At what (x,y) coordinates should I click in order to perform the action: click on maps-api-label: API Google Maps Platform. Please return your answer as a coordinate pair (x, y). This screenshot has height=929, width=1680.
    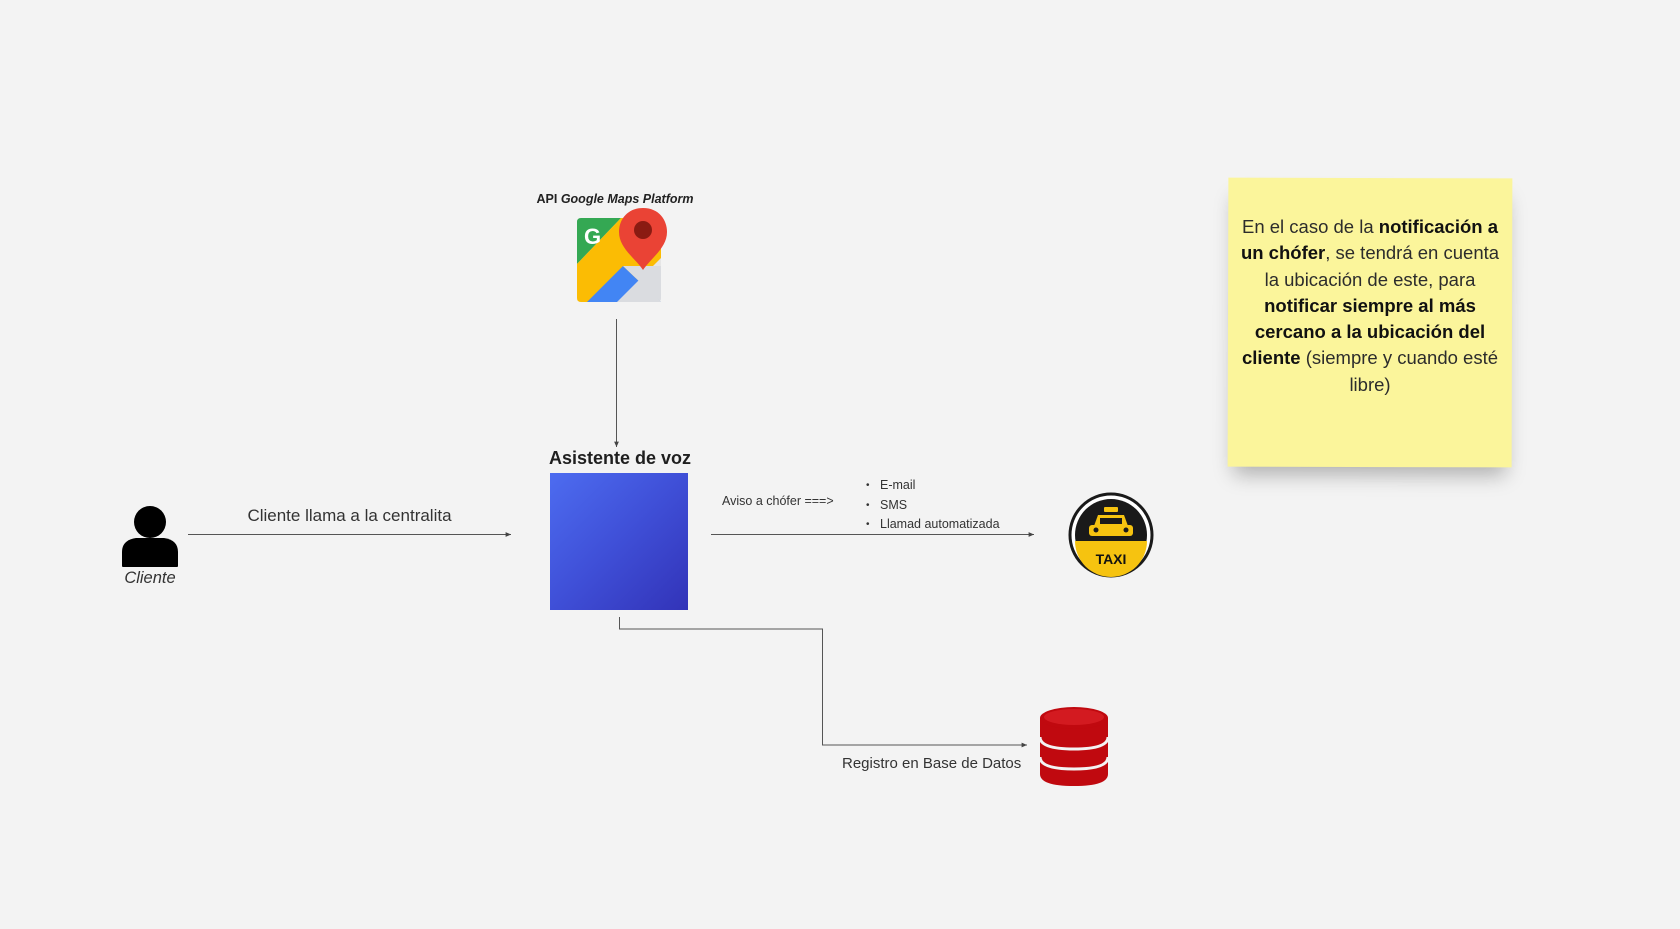
    Looking at the image, I should click on (615, 199).